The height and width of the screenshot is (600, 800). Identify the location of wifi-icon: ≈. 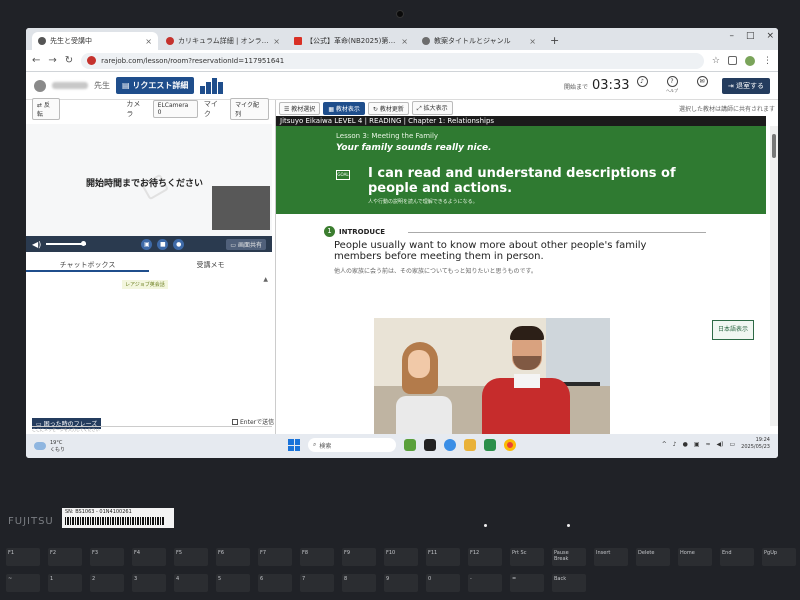
(708, 444).